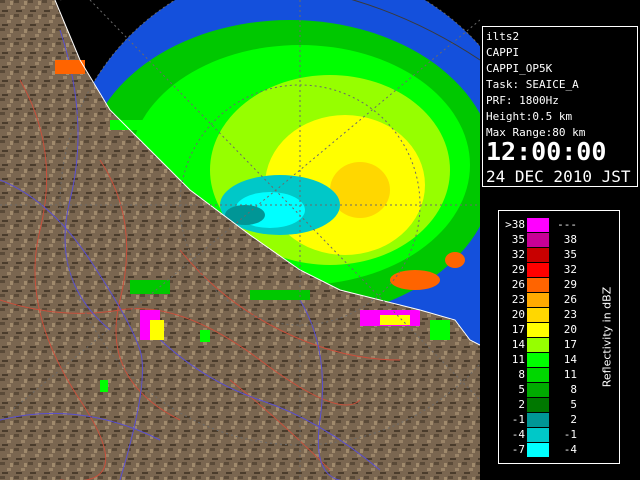  Describe the element at coordinates (532, 84) in the screenshot. I see `task-label: Task: SEAICE_A` at that location.